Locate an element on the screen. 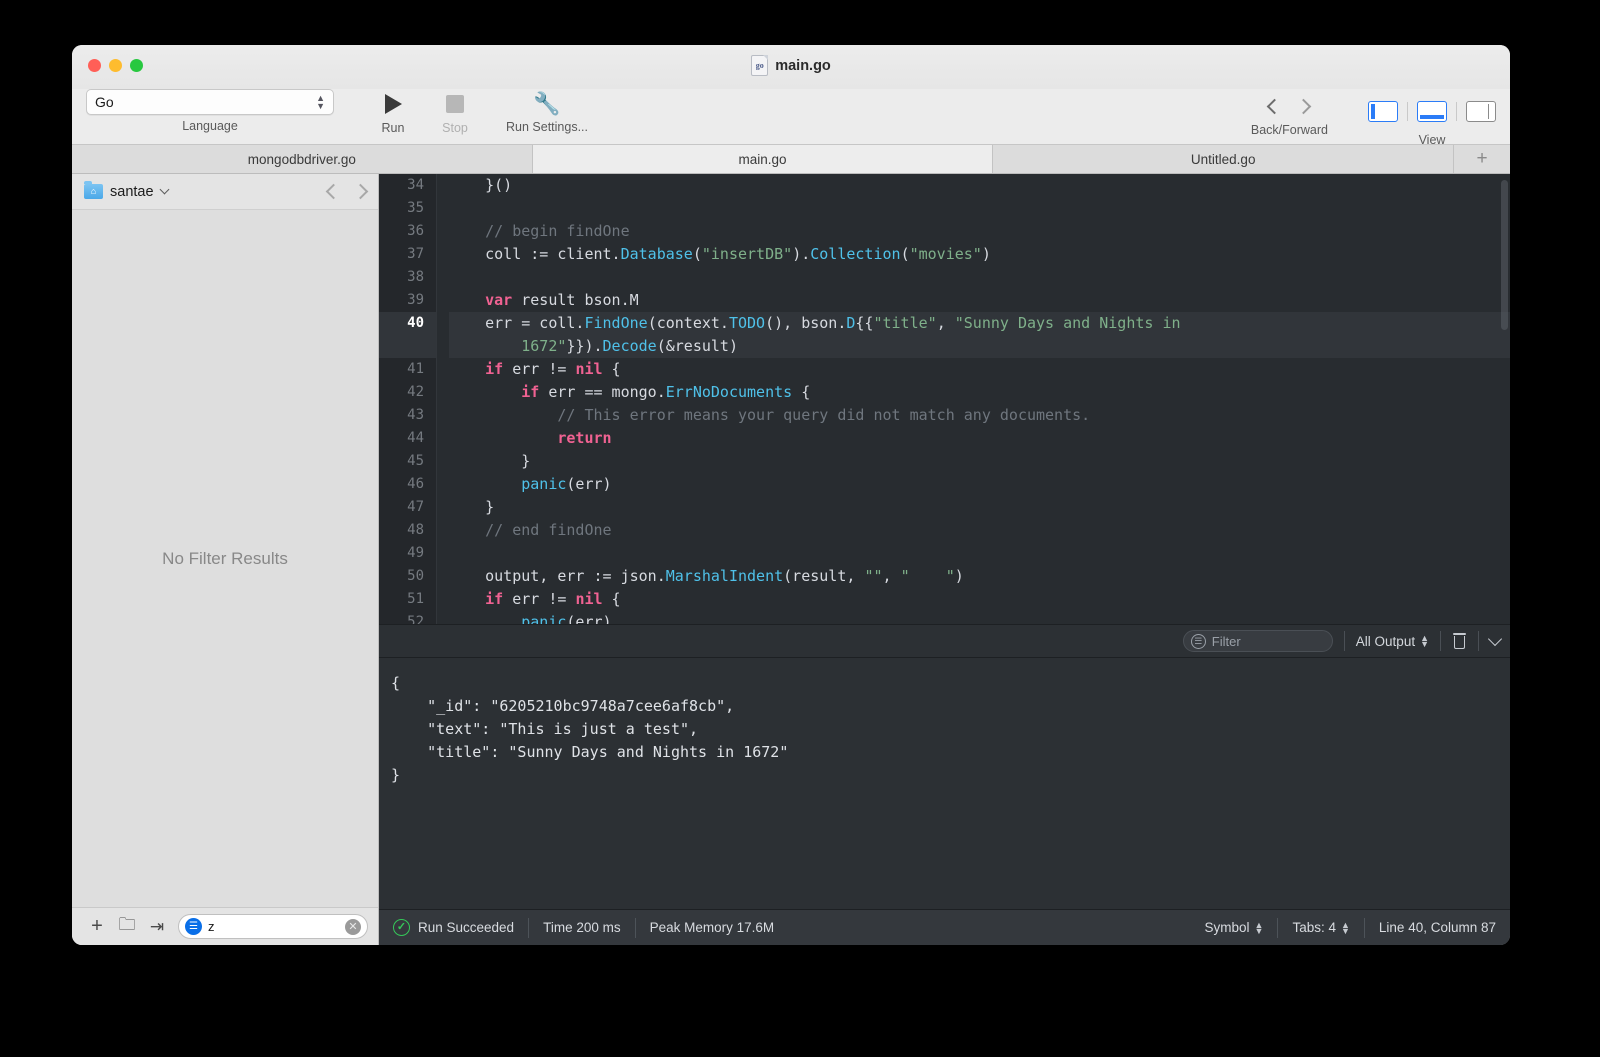  run-status-text: Run Succeeded is located at coordinates (466, 927).